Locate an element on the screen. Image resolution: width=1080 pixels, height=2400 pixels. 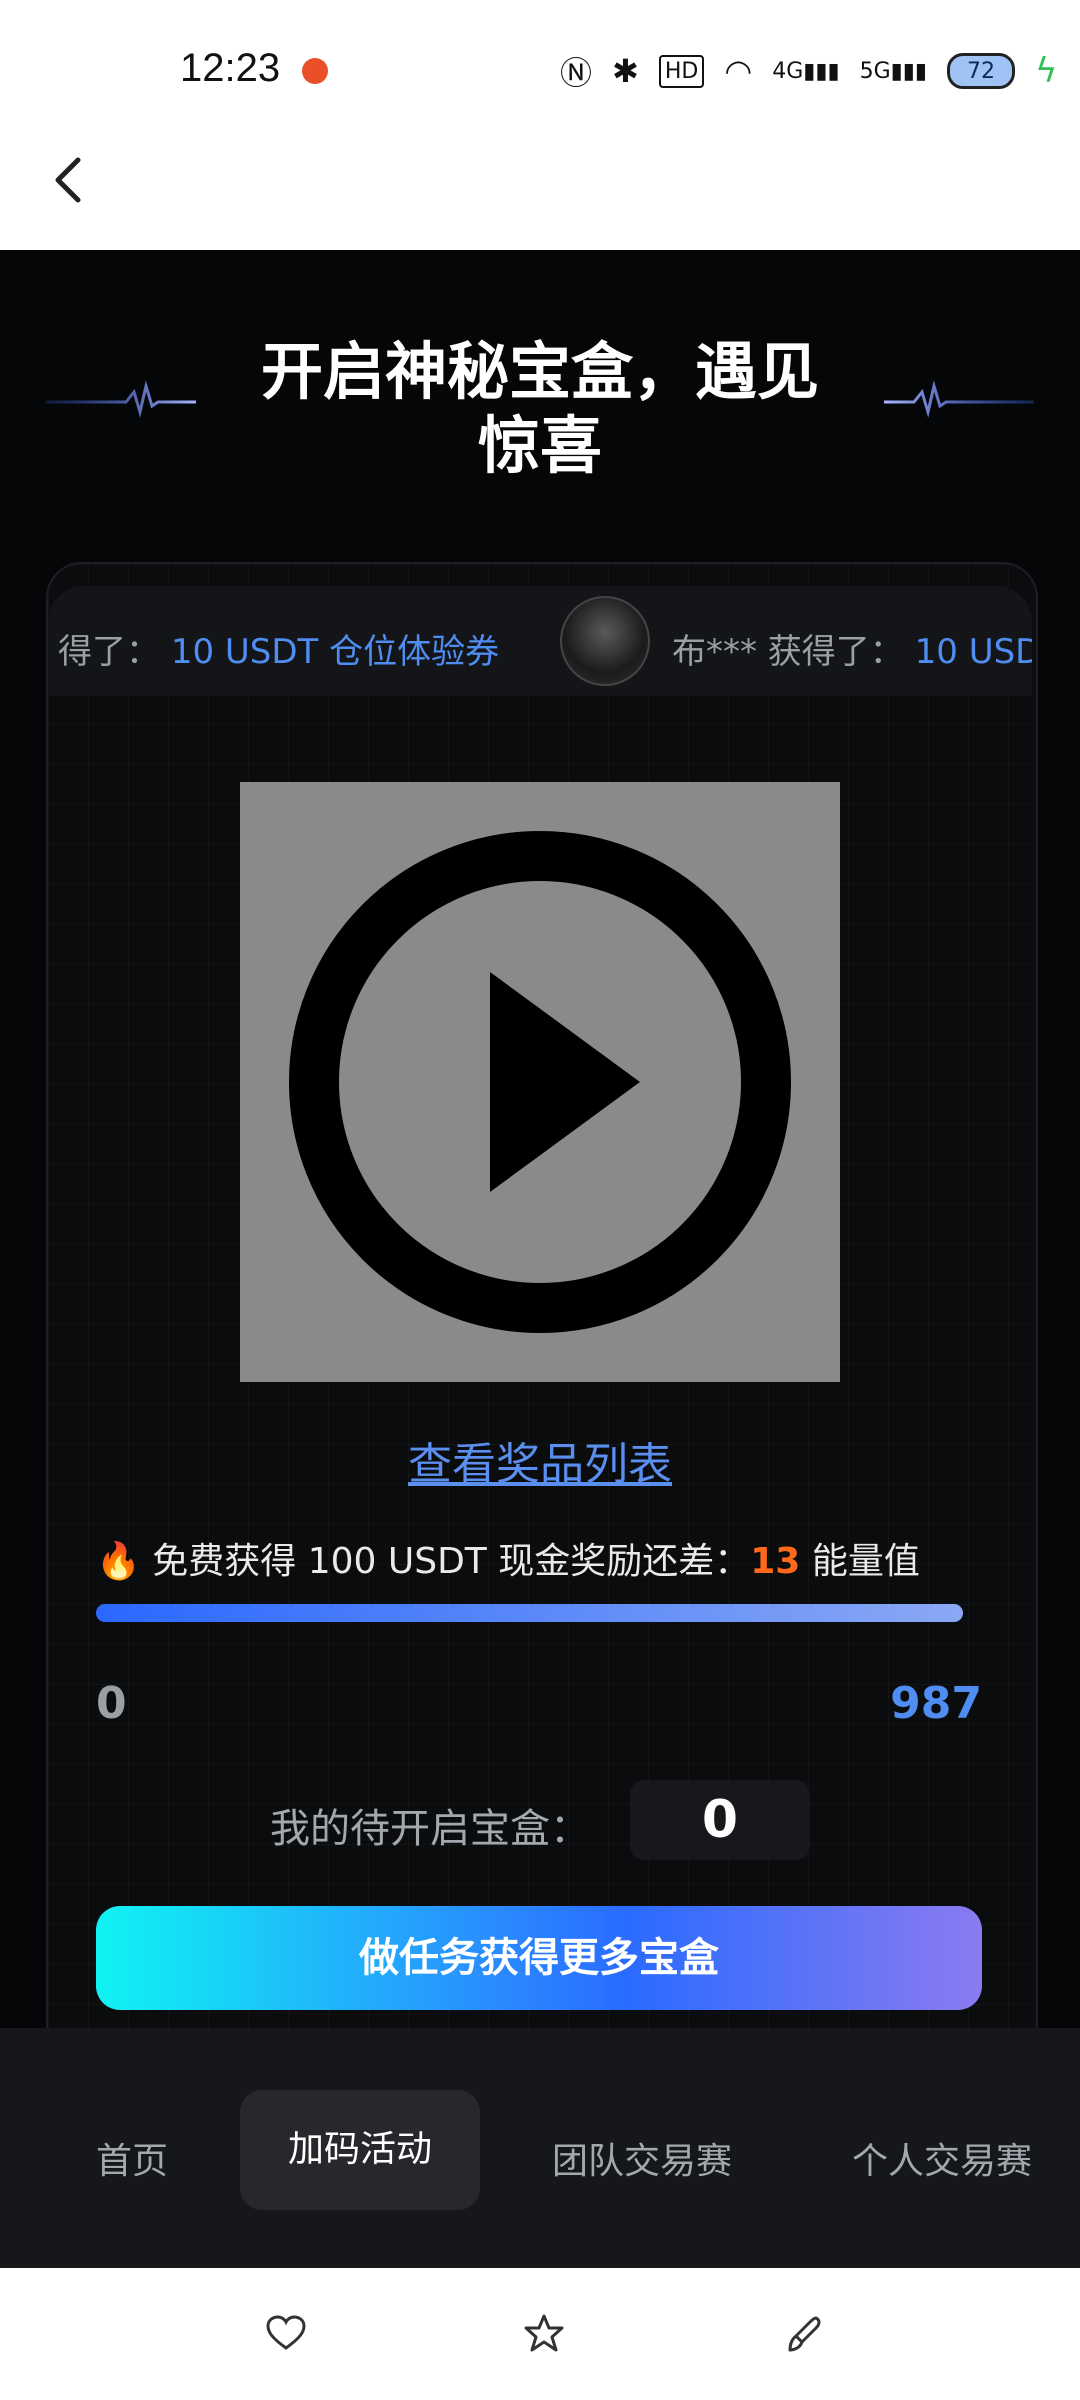
bluetooth-icon: ✱ is located at coordinates (625, 71).